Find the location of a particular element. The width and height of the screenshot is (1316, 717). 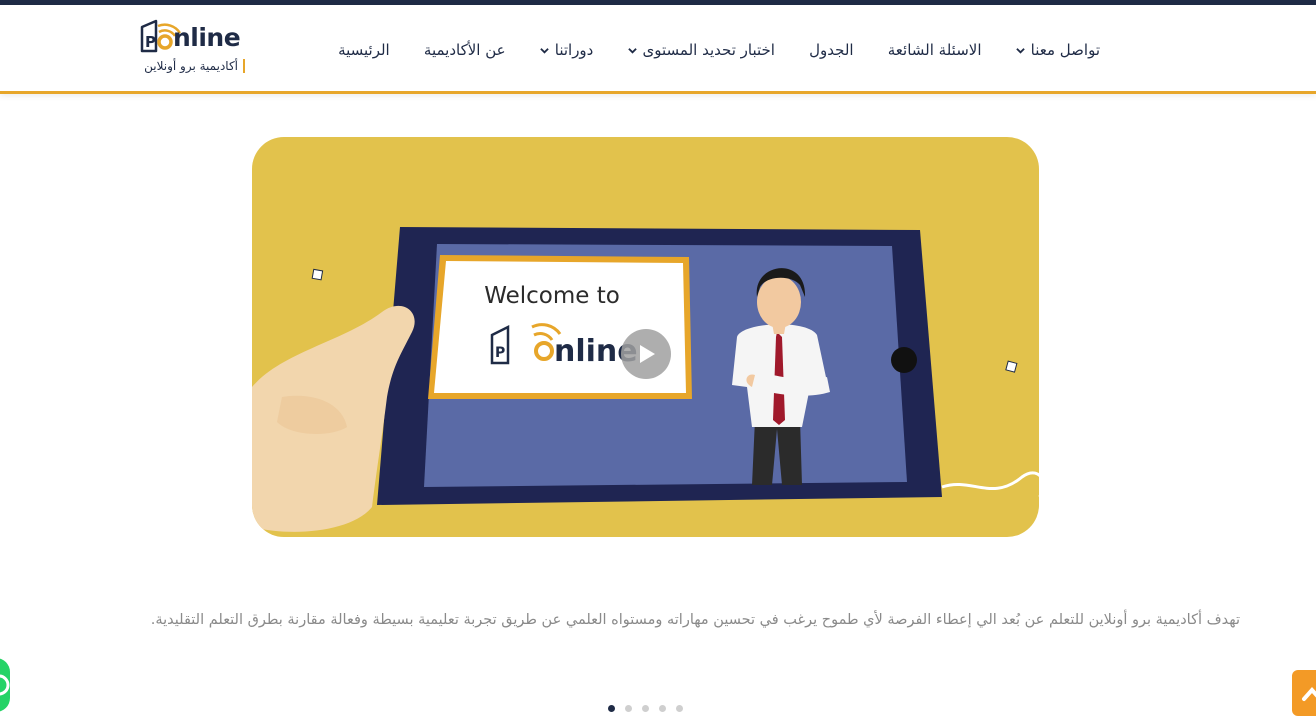

nav-label: الجدول is located at coordinates (831, 50).